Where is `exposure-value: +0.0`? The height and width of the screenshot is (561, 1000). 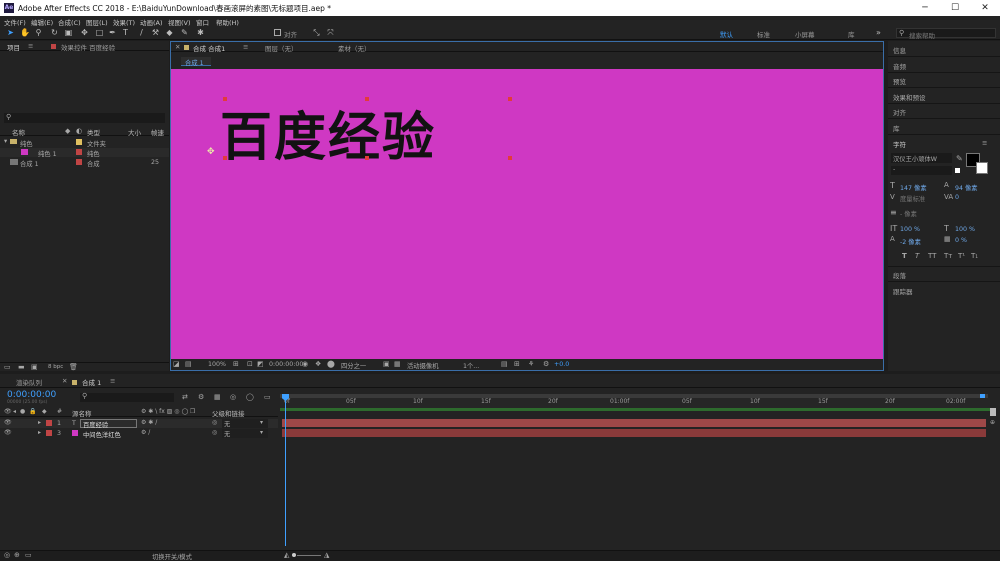
exposure-value: +0.0 is located at coordinates (561, 364).